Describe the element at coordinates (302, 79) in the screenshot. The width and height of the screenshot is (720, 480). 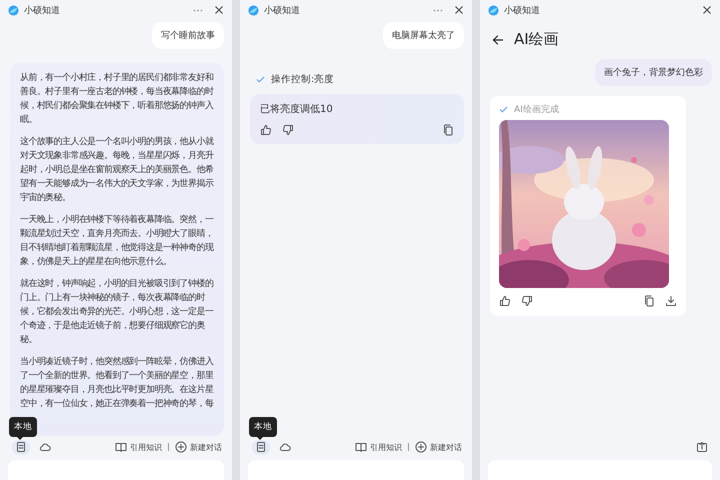
I see `status-text: 操作控制:亮度` at that location.